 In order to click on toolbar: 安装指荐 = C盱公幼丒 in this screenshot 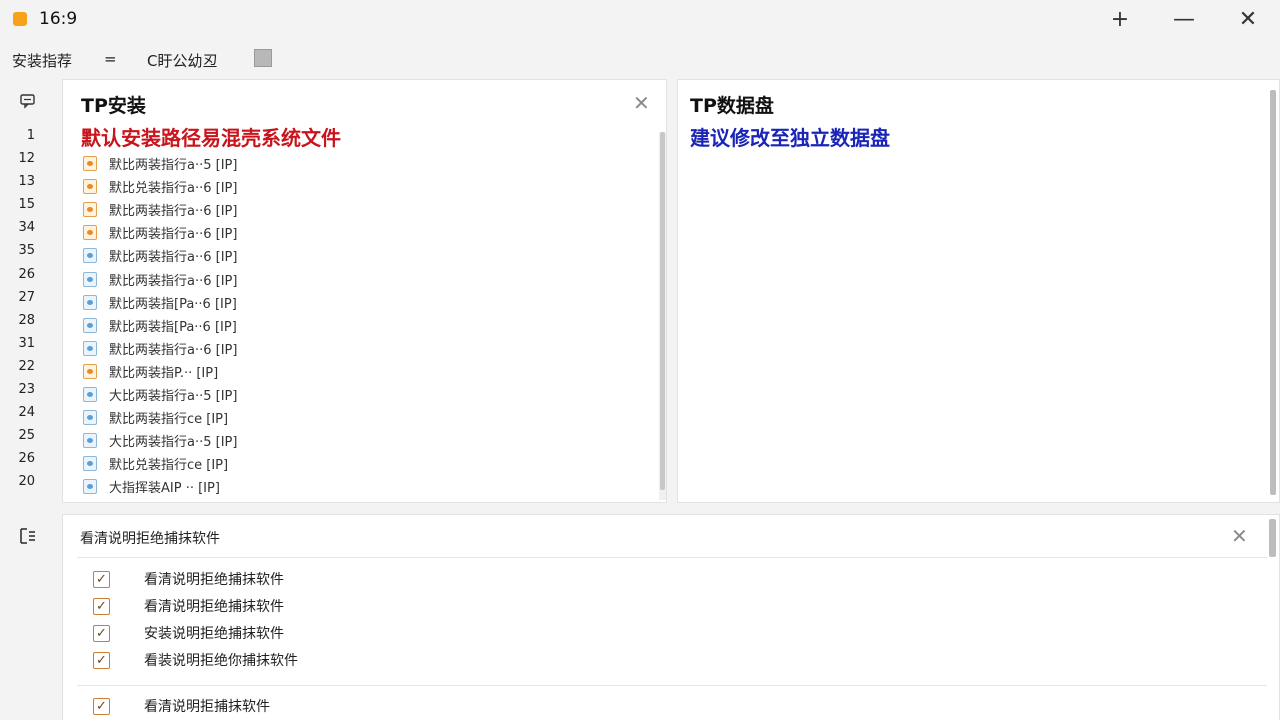, I will do `click(640, 59)`.